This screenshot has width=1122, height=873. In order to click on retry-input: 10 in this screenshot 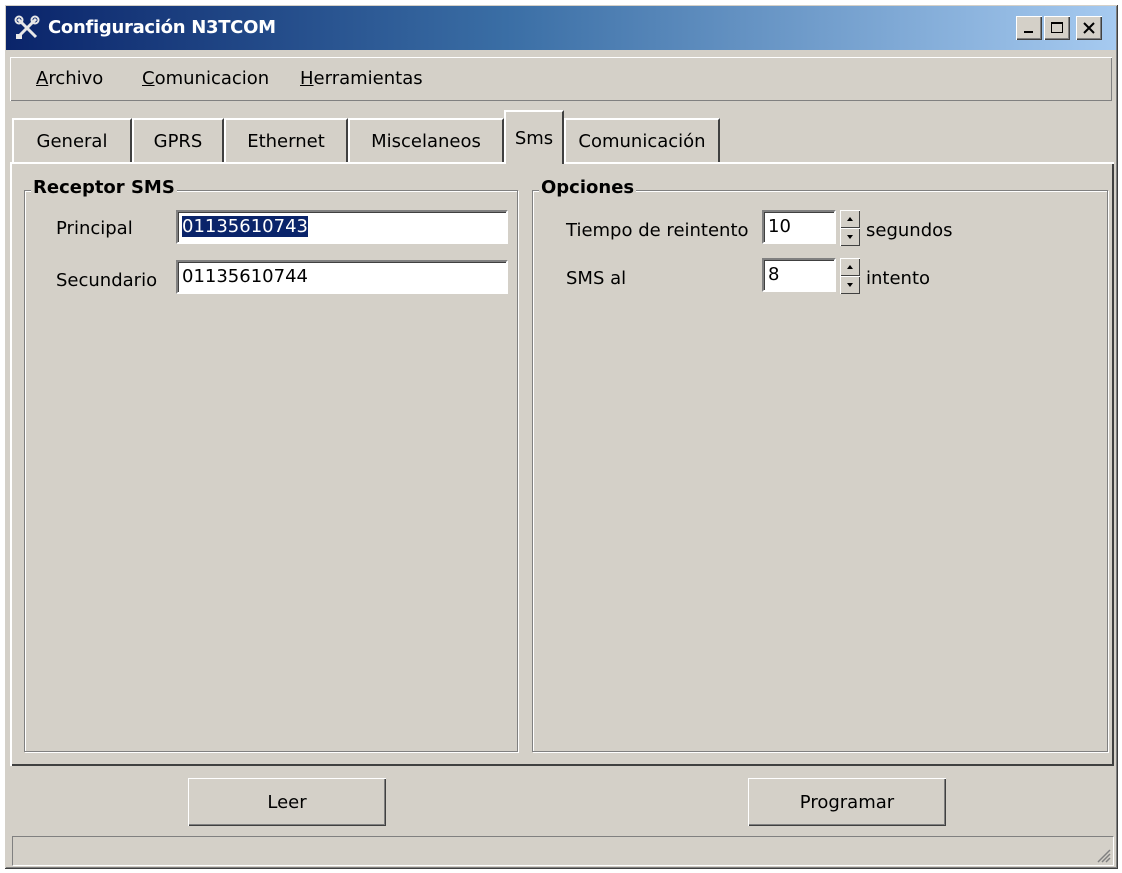, I will do `click(799, 227)`.